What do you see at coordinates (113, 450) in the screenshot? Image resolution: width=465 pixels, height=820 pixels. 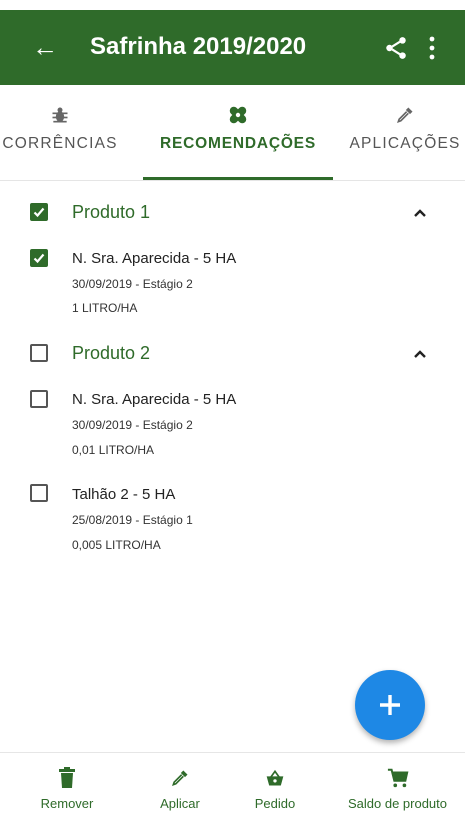 I see `item-dose: 0,01 LITRO/HA` at bounding box center [113, 450].